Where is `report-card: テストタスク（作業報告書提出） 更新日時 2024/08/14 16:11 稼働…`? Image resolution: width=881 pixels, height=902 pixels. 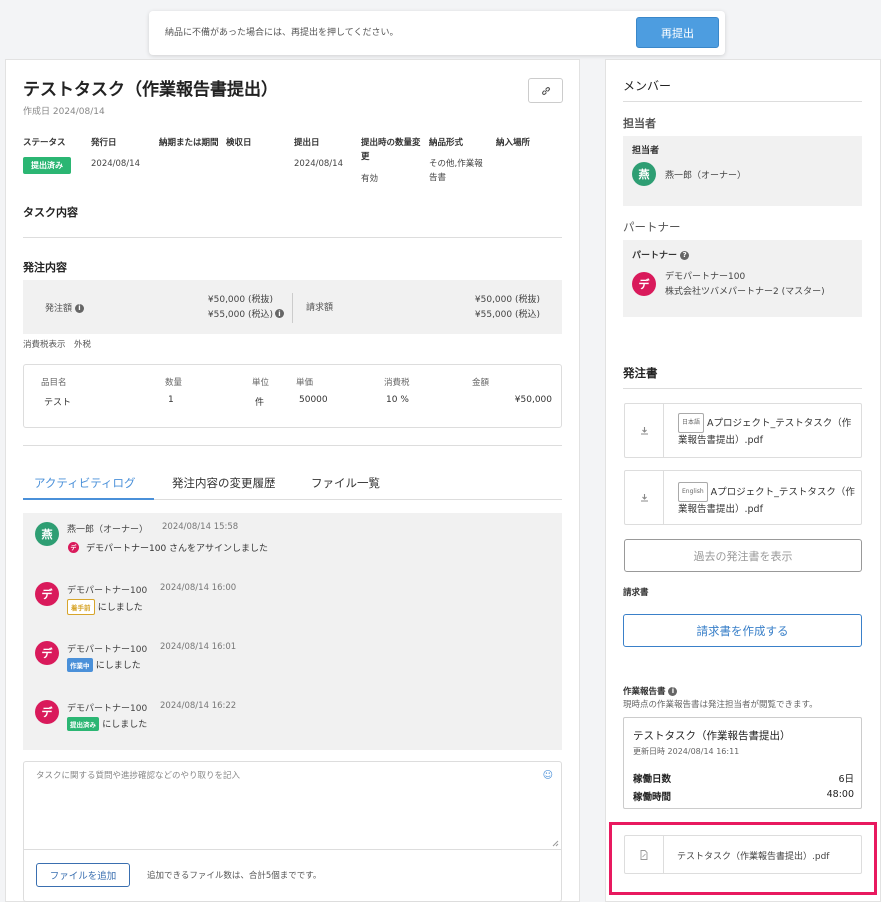
report-card: テストタスク（作業報告書提出） 更新日時 2024/08/14 16:11 稼働… is located at coordinates (742, 763).